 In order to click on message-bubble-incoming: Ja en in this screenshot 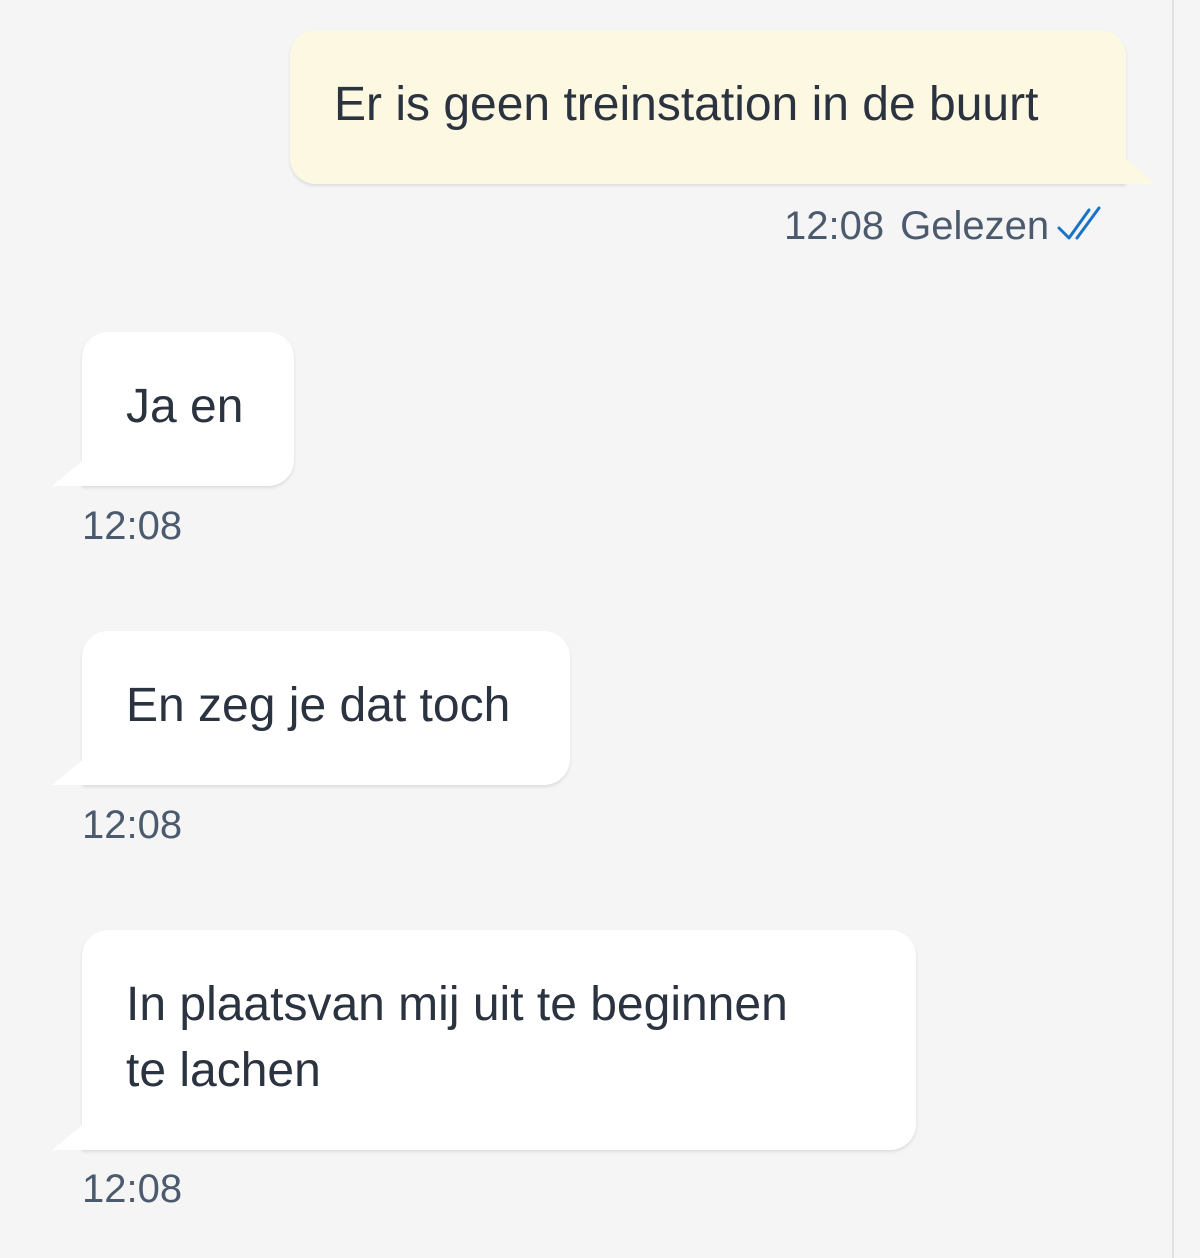, I will do `click(173, 409)`.